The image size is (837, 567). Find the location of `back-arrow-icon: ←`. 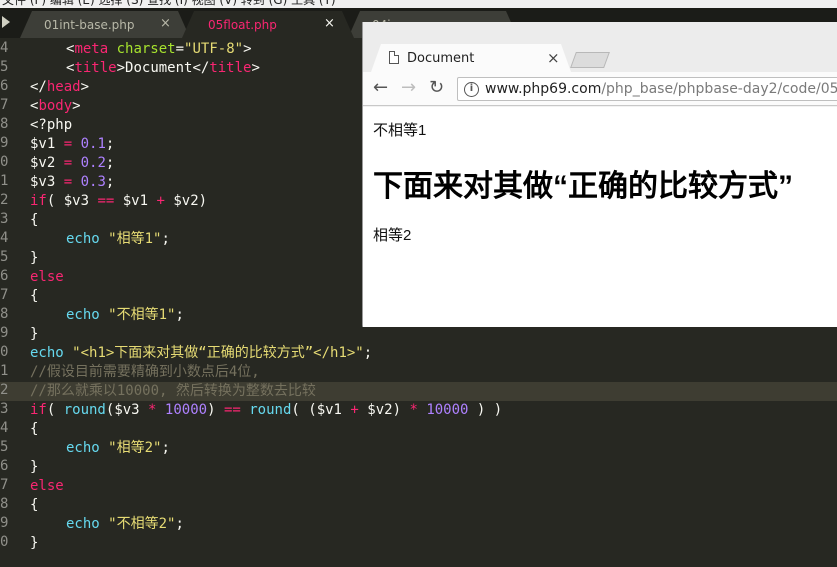

back-arrow-icon: ← is located at coordinates (380, 87).